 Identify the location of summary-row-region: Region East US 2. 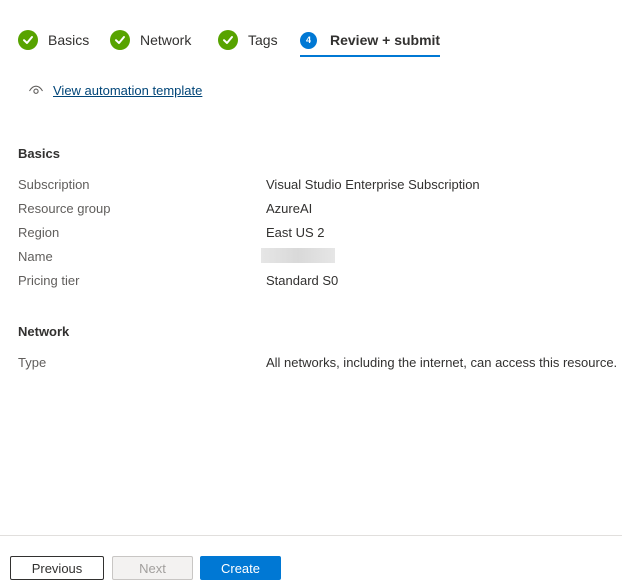
(320, 234).